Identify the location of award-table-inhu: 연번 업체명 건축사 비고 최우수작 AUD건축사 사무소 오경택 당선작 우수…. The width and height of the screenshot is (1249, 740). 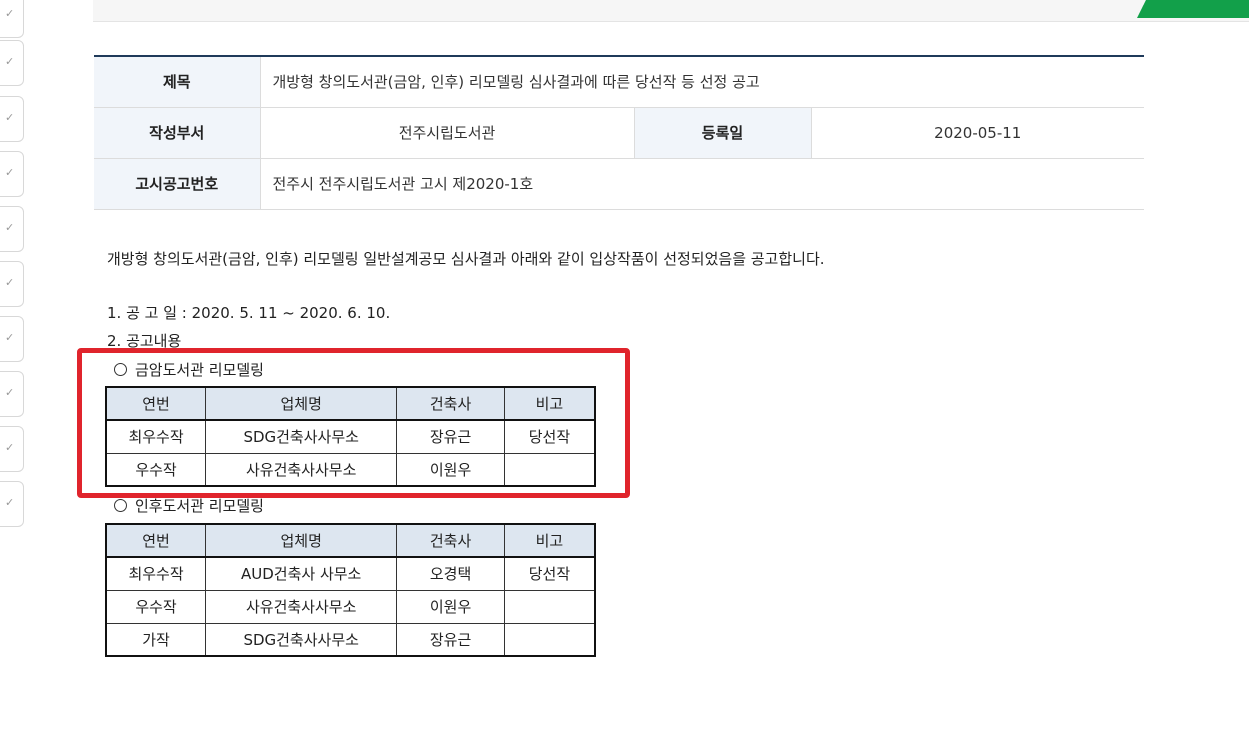
(350, 590).